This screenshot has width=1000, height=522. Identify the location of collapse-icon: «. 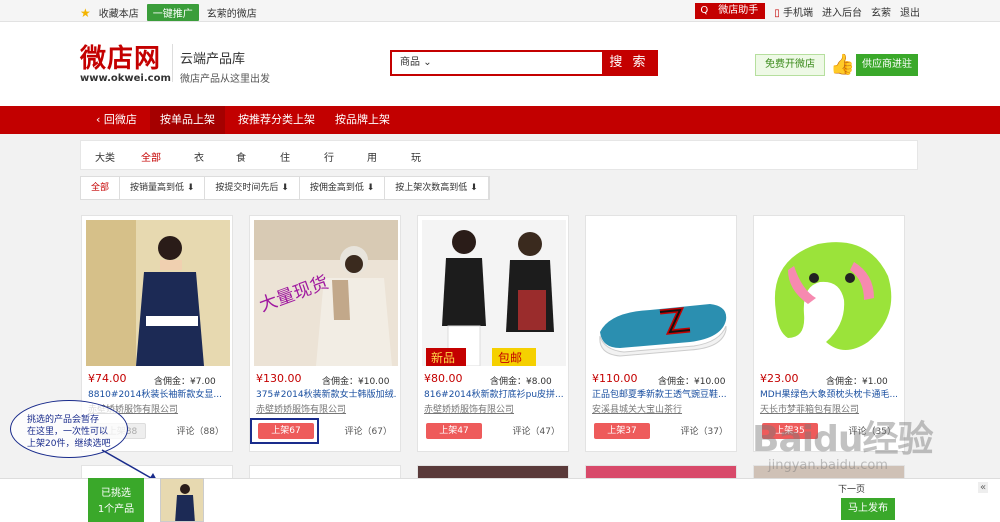
(983, 487).